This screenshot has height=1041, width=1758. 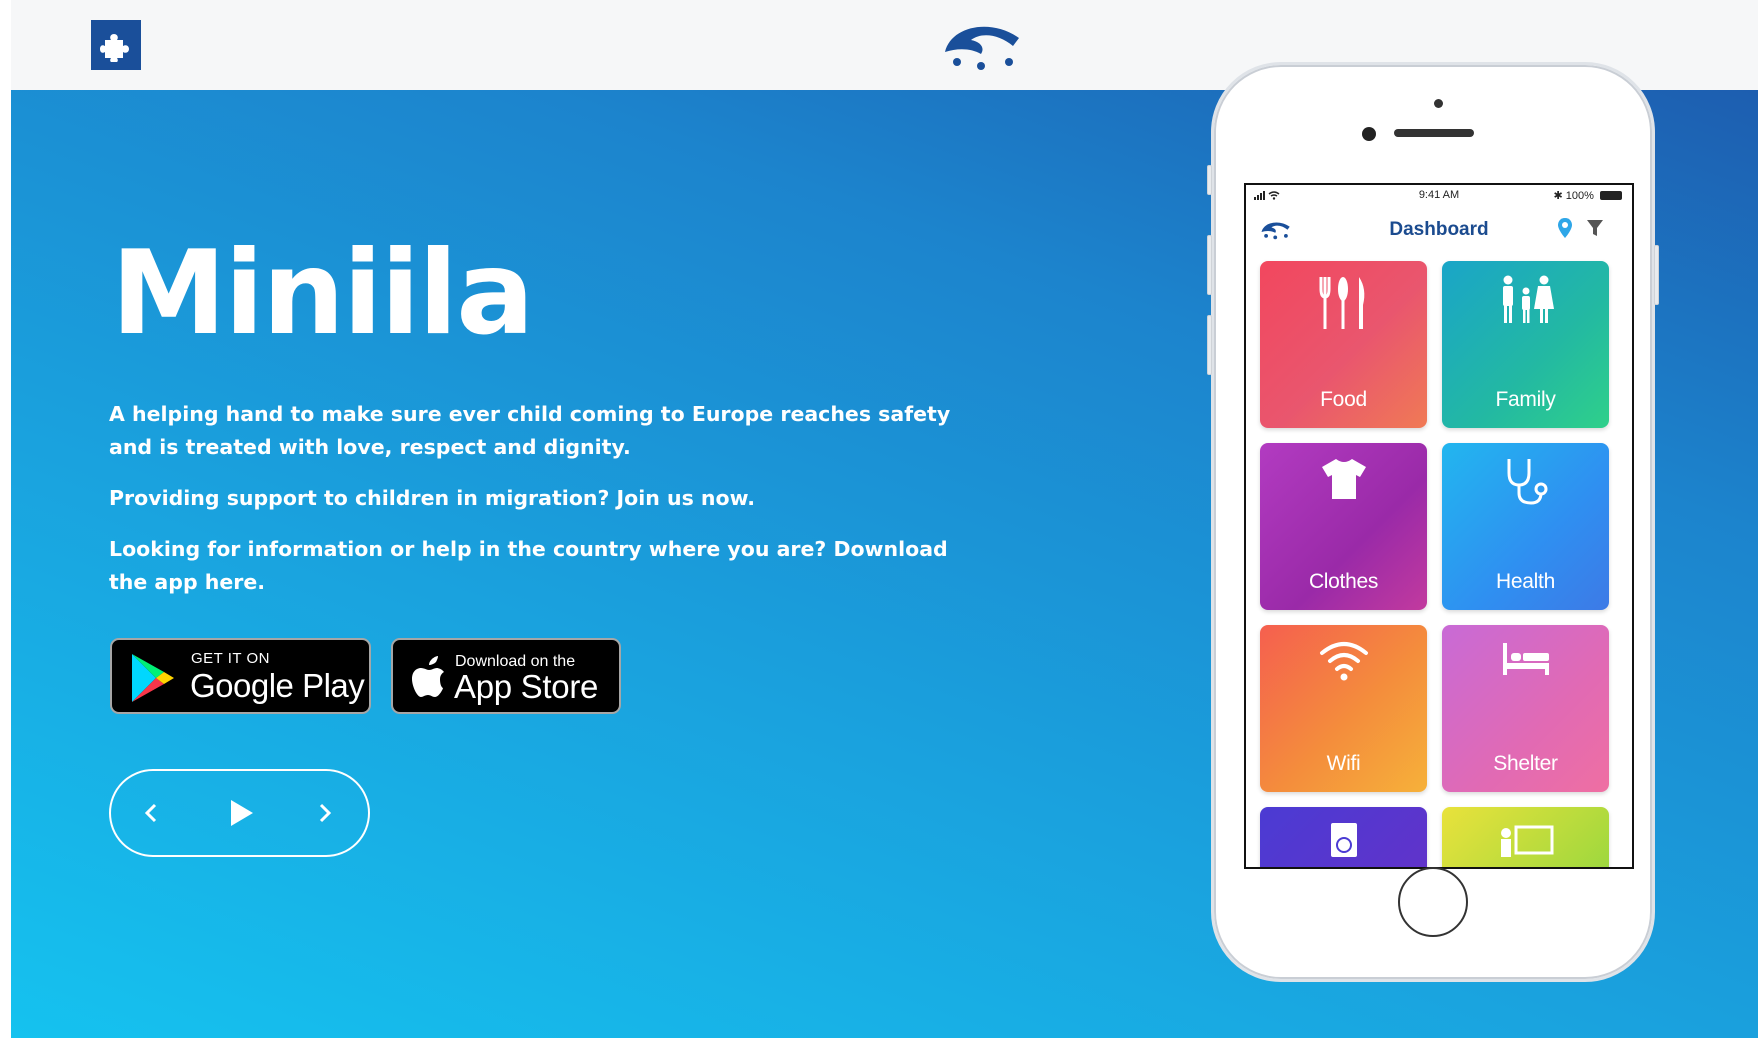 What do you see at coordinates (1526, 841) in the screenshot?
I see `classroom-icon` at bounding box center [1526, 841].